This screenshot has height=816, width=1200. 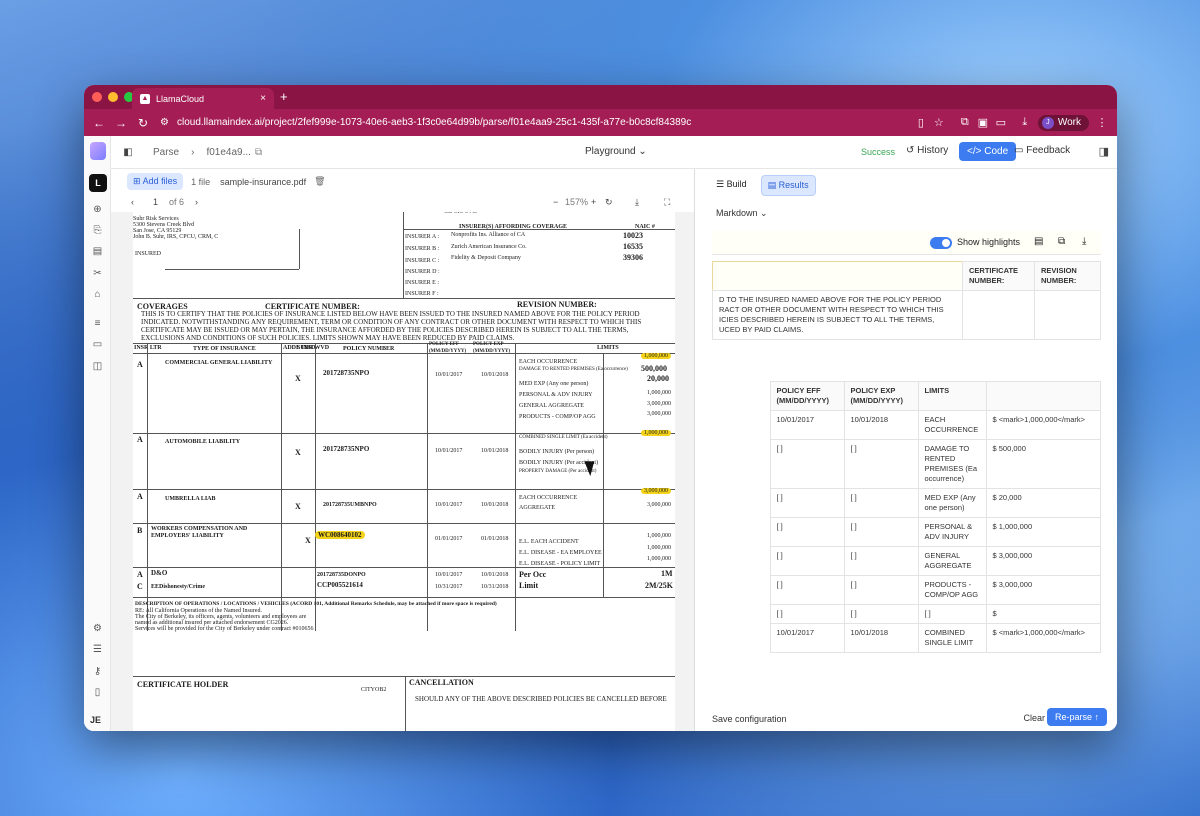 What do you see at coordinates (906, 532) in the screenshot?
I see `table-row: [ ][ ] PERSONAL & ADV INJURY $ 1,000,000` at bounding box center [906, 532].